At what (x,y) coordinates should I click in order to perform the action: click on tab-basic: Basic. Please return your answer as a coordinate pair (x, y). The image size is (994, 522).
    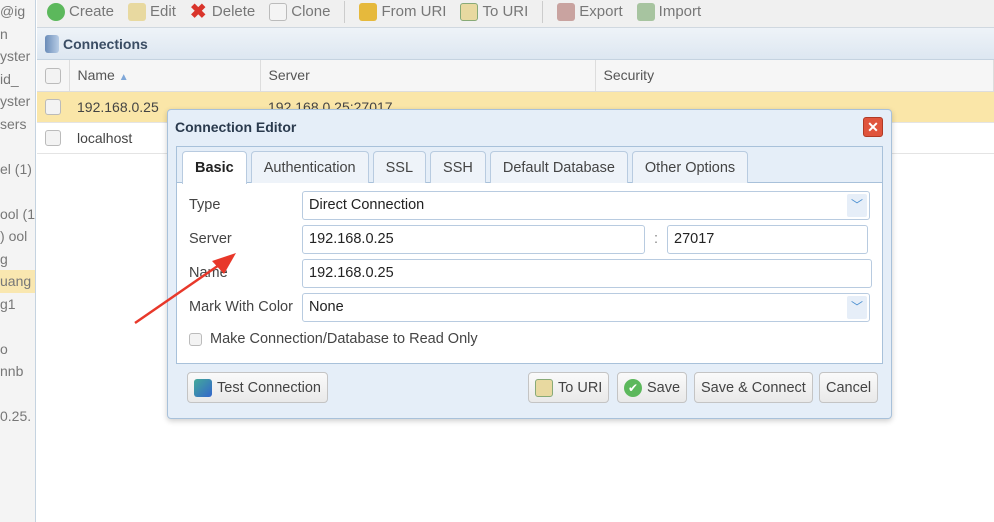
    Looking at the image, I should click on (214, 167).